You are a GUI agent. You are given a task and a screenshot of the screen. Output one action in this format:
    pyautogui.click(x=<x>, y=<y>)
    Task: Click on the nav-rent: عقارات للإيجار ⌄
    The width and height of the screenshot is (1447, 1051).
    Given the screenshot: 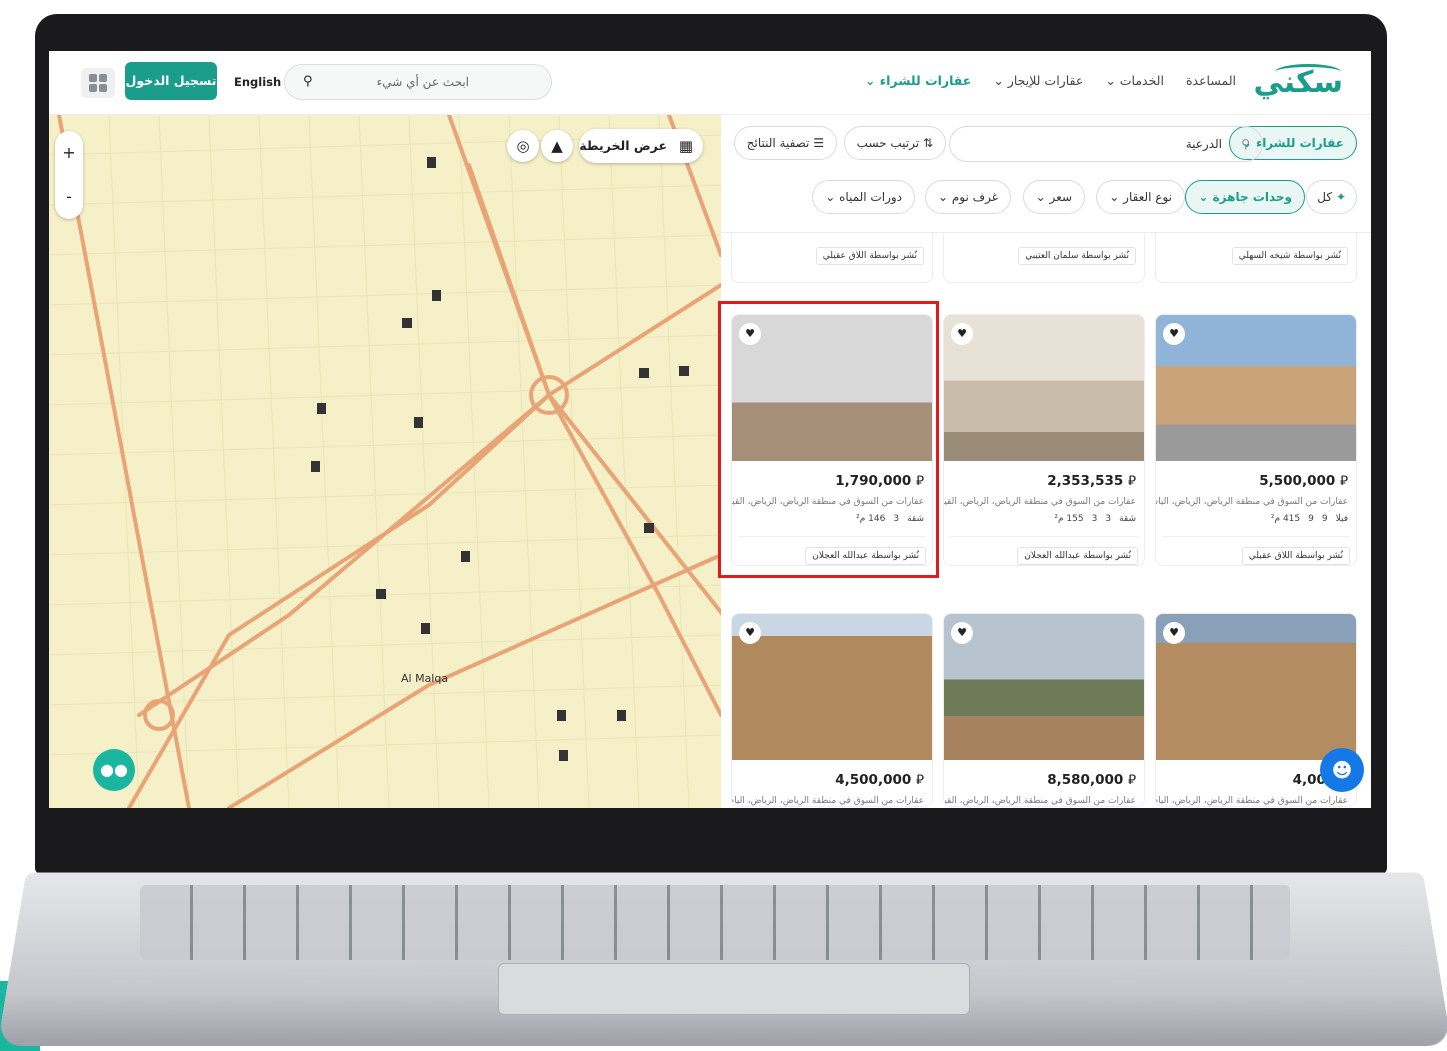 What is the action you would take?
    pyautogui.click(x=1038, y=80)
    